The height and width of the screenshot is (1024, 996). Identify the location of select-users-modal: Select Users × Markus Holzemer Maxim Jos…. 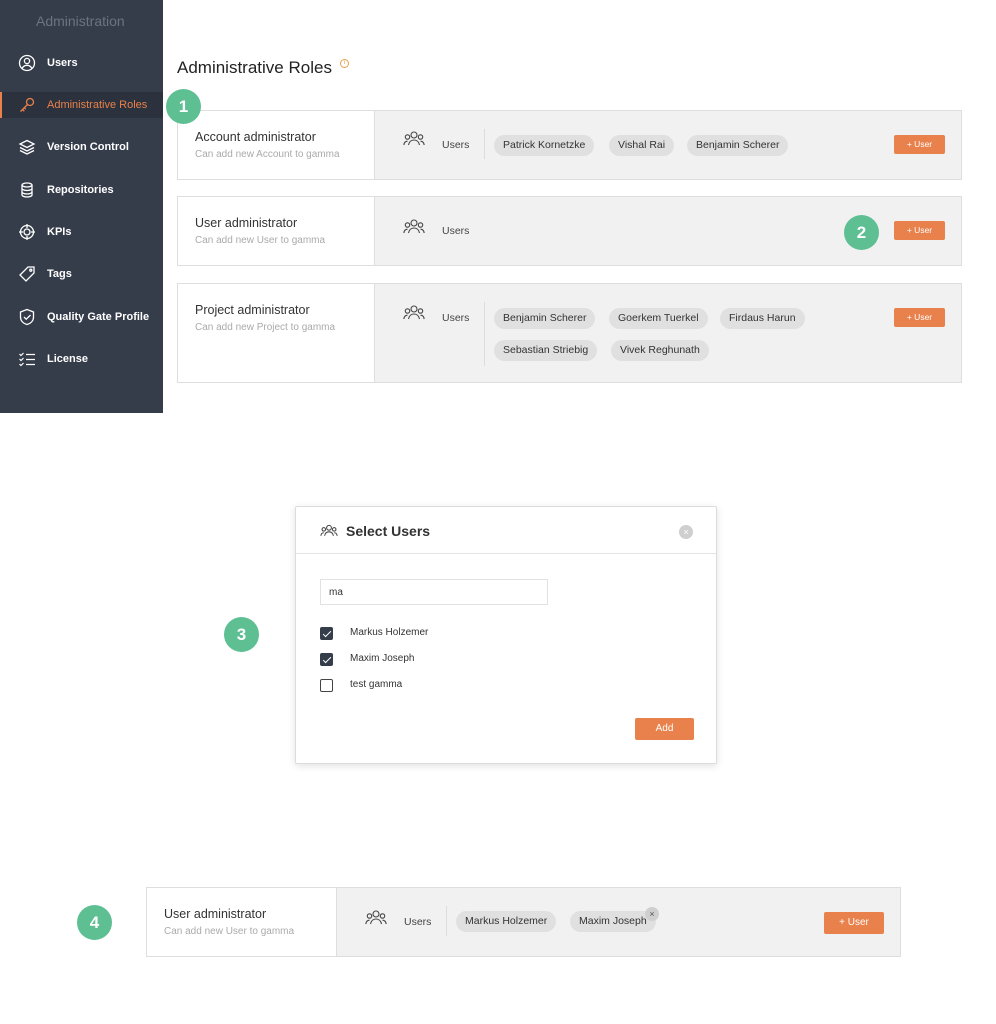
(506, 635).